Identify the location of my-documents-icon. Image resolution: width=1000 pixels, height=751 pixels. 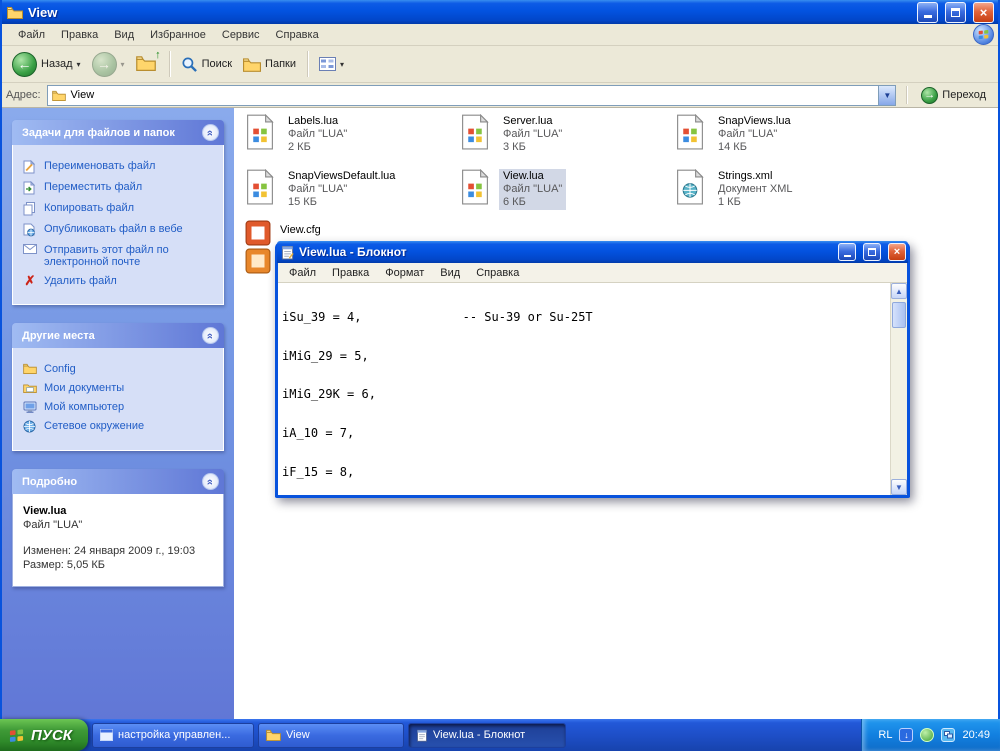
(30, 387).